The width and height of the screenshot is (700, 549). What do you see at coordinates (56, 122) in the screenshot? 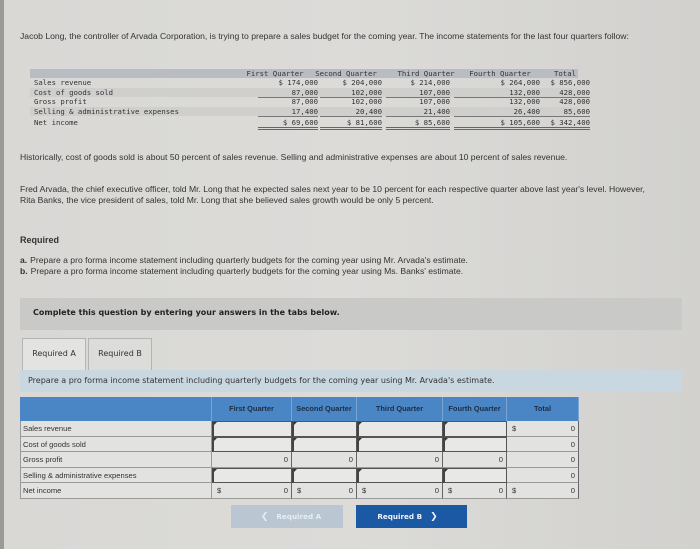
I see `row-label: Net income` at bounding box center [56, 122].